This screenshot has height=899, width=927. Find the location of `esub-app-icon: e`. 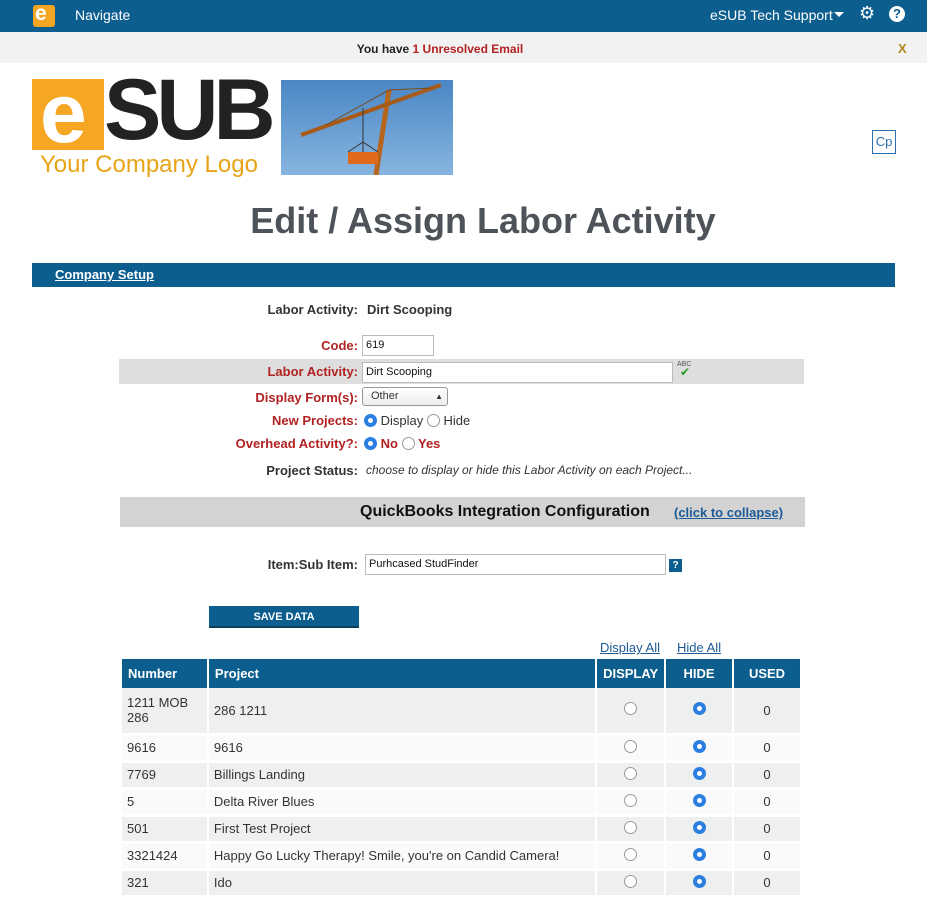

esub-app-icon: e is located at coordinates (44, 14).